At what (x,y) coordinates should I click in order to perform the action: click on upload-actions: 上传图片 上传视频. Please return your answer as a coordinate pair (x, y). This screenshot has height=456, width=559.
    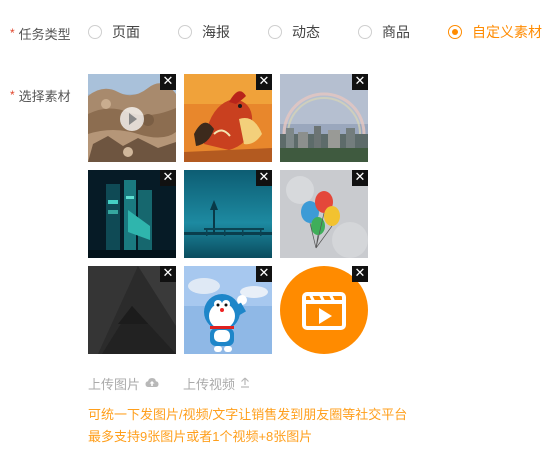
    Looking at the image, I should click on (181, 383).